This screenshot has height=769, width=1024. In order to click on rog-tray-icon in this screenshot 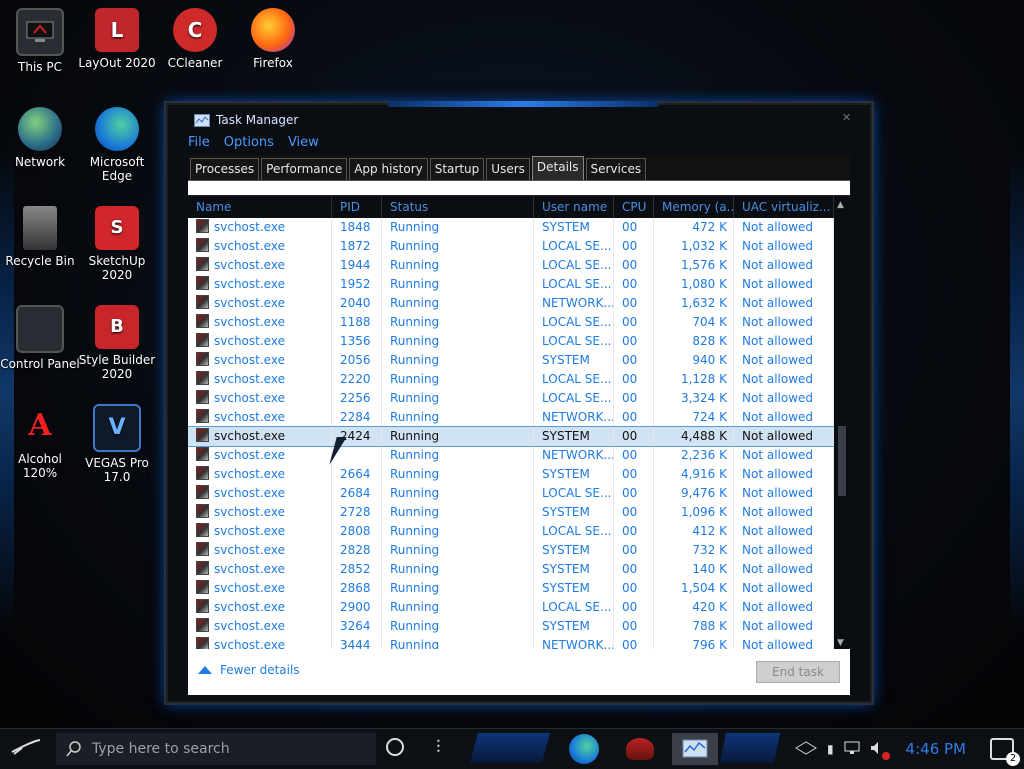, I will do `click(805, 749)`.